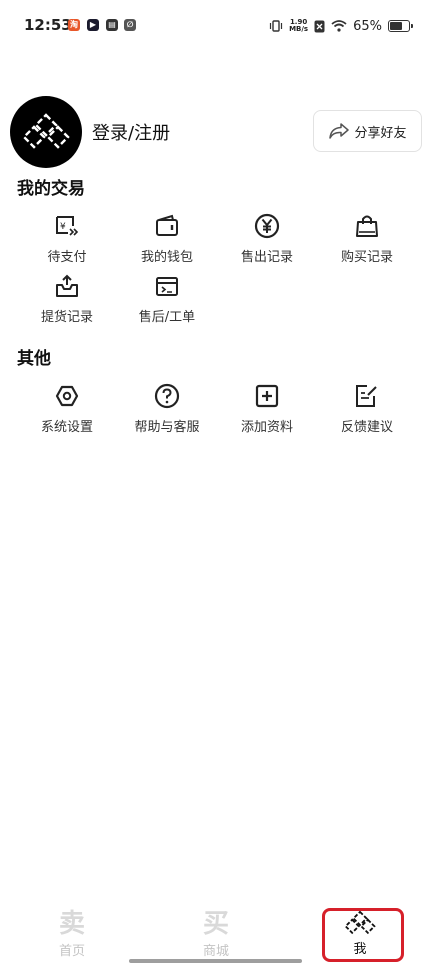 This screenshot has width=432, height=964. Describe the element at coordinates (71, 951) in the screenshot. I see `nav-tab-label: 首页` at that location.